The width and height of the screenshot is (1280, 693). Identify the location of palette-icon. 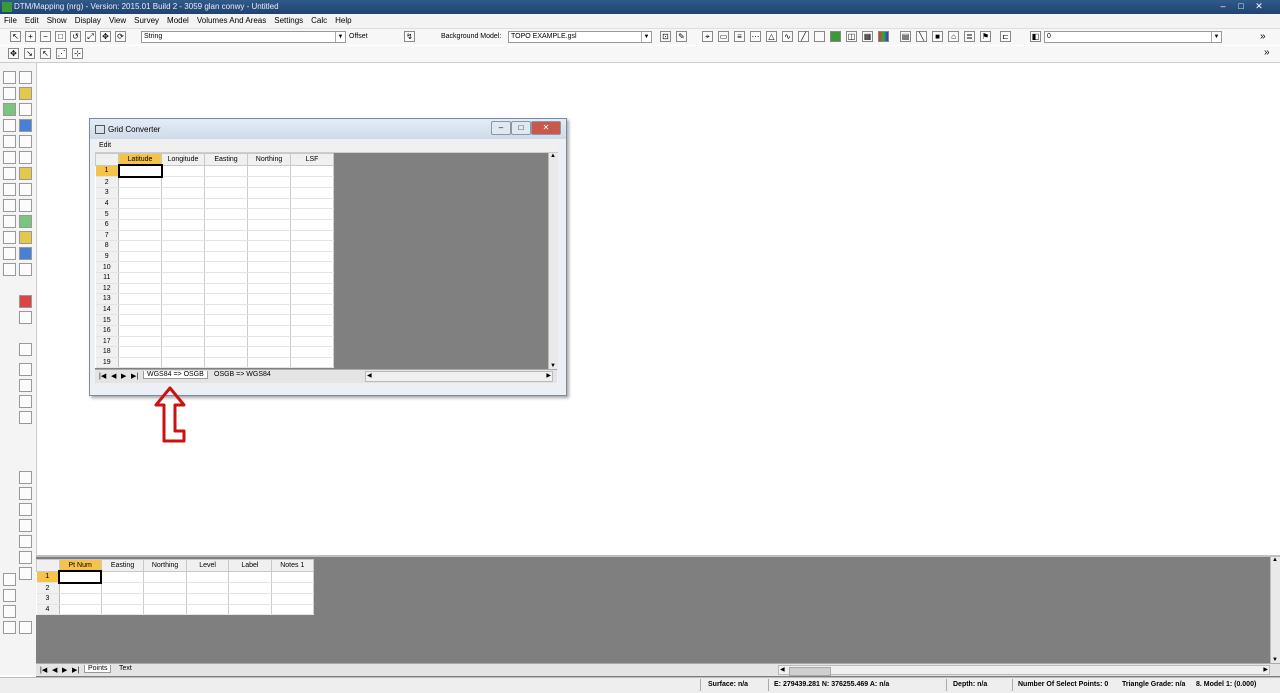
(883, 36).